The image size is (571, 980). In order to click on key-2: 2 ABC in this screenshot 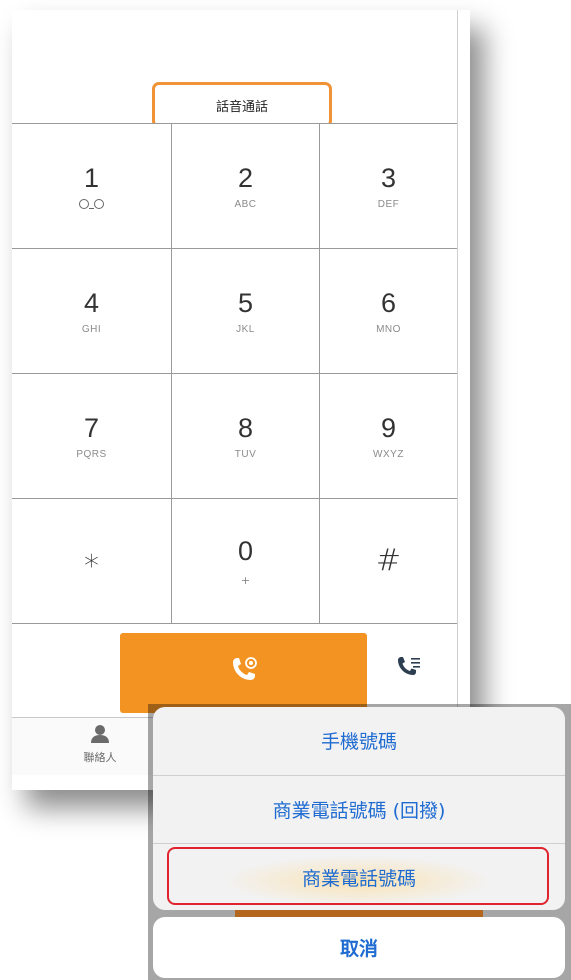, I will do `click(246, 186)`.